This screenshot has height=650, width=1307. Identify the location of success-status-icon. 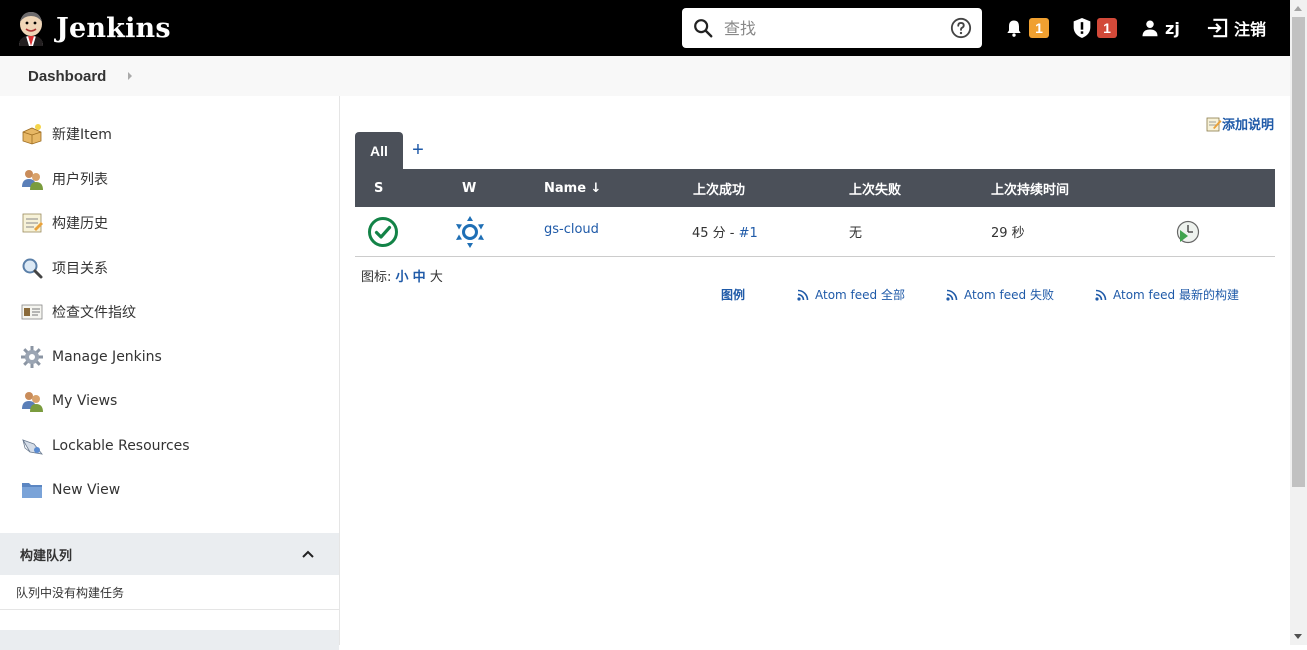
(383, 232).